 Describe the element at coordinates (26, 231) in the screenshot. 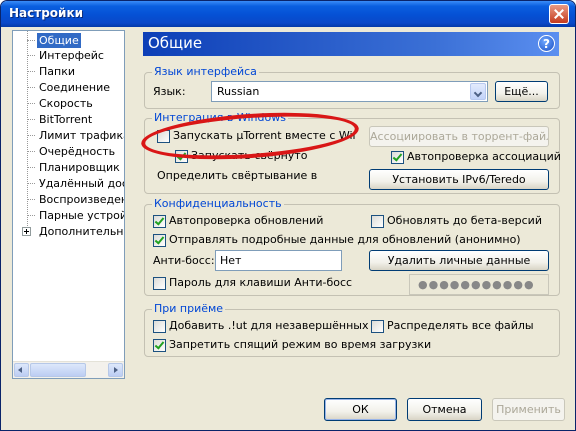

I see `expand-plus-icon` at that location.